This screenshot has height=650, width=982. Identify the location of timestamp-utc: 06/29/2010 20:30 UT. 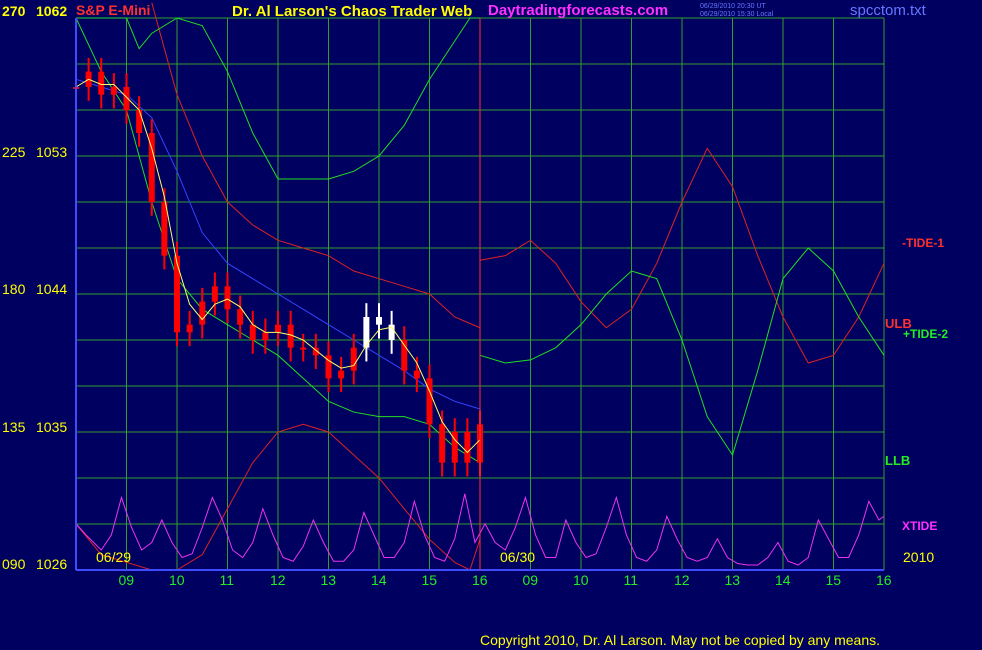
(733, 6).